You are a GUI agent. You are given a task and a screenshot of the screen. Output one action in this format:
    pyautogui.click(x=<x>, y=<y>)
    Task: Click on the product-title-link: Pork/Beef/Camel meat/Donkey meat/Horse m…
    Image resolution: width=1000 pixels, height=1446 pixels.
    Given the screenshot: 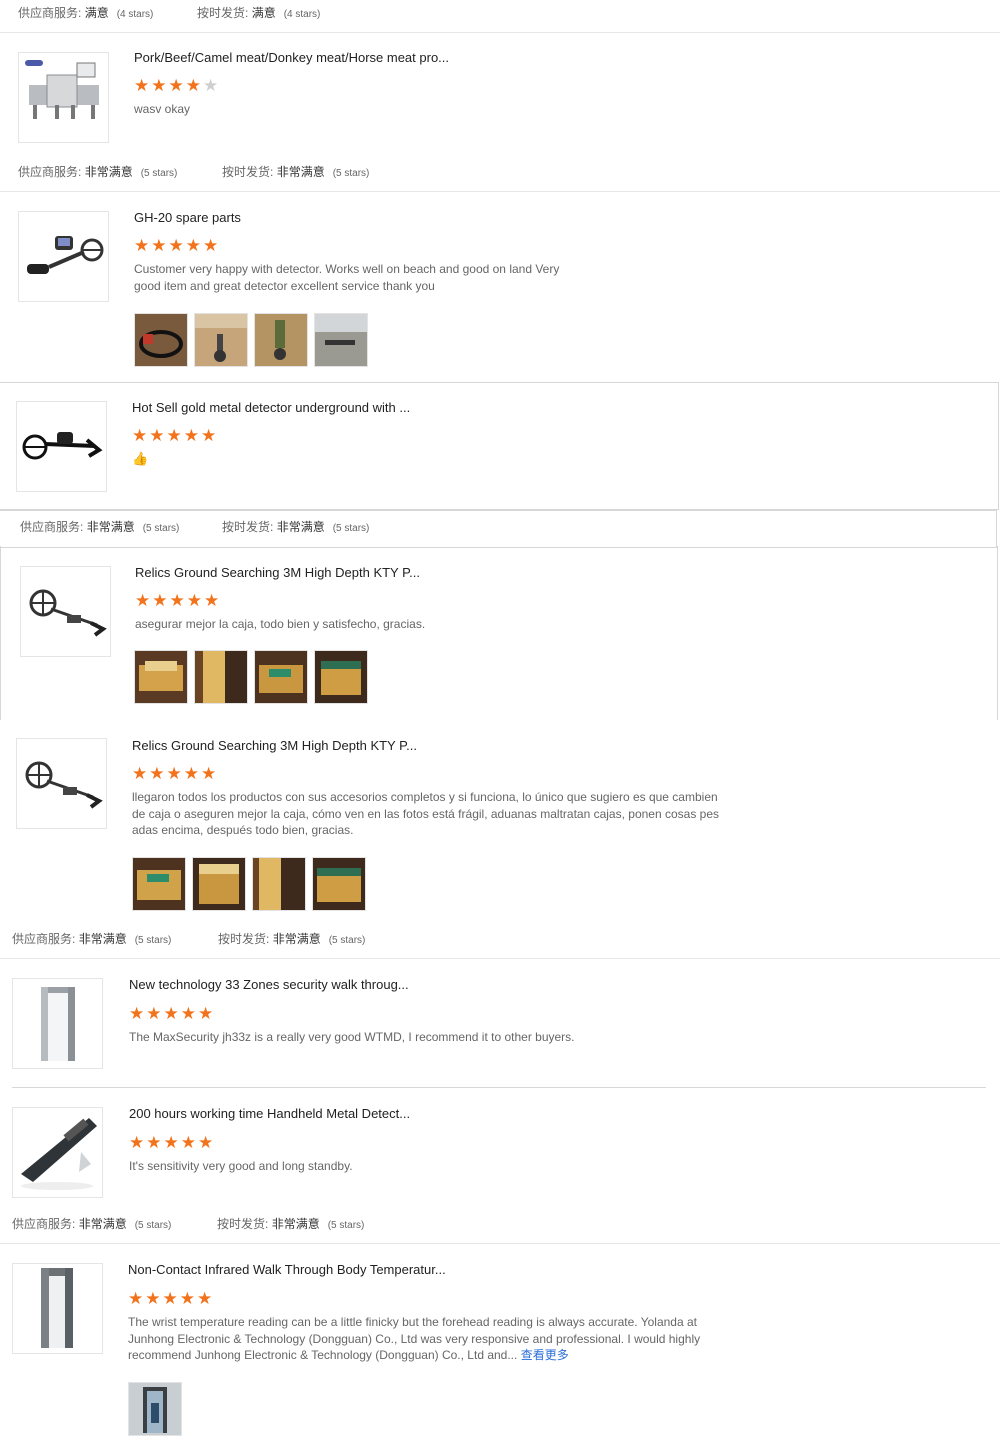 What is the action you would take?
    pyautogui.click(x=291, y=57)
    